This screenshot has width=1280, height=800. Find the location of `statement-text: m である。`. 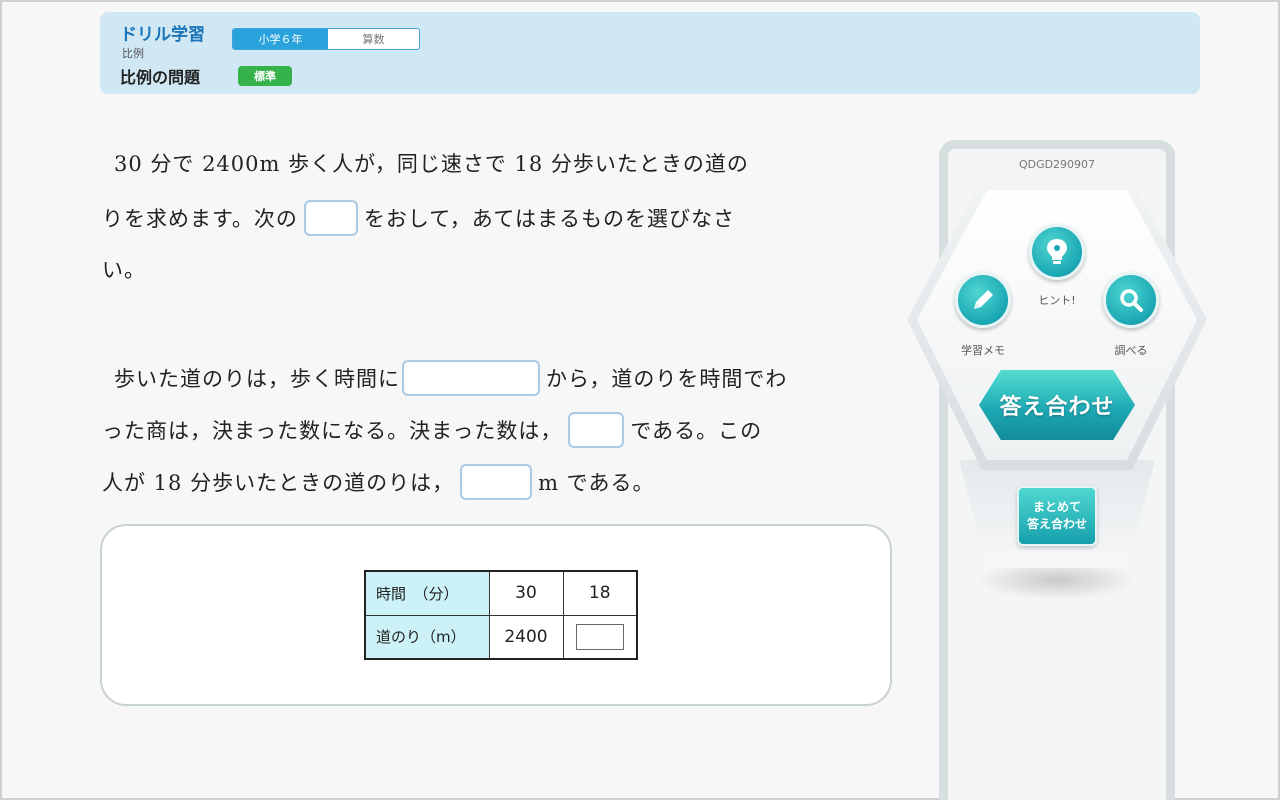

statement-text: m である。 is located at coordinates (596, 483).